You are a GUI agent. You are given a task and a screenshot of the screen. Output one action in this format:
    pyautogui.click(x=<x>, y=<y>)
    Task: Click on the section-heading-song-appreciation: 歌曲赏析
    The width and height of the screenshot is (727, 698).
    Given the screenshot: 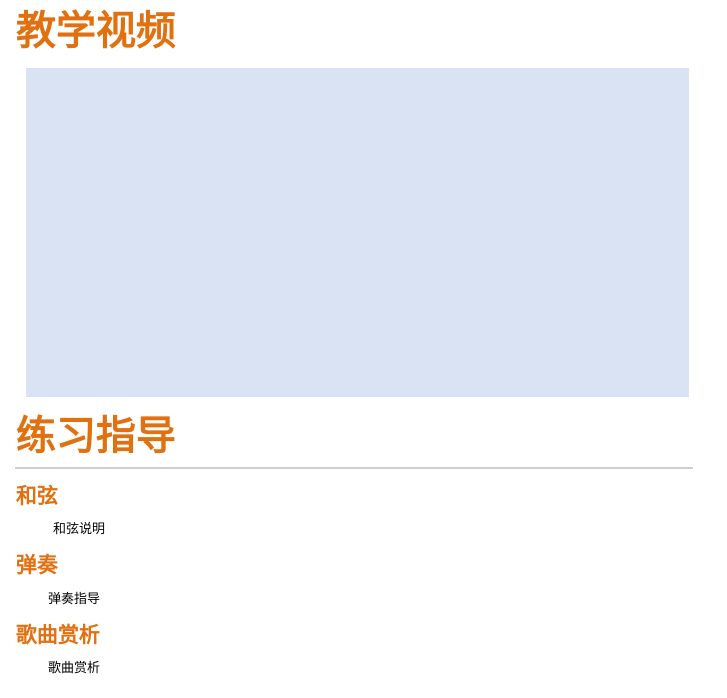 What is the action you would take?
    pyautogui.click(x=58, y=635)
    